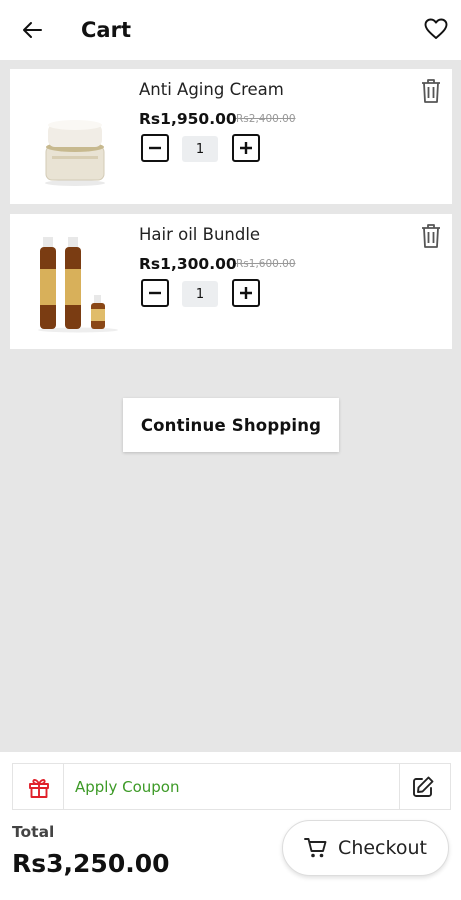  Describe the element at coordinates (231, 786) in the screenshot. I see `coupon-row: Apply Coupon` at that location.